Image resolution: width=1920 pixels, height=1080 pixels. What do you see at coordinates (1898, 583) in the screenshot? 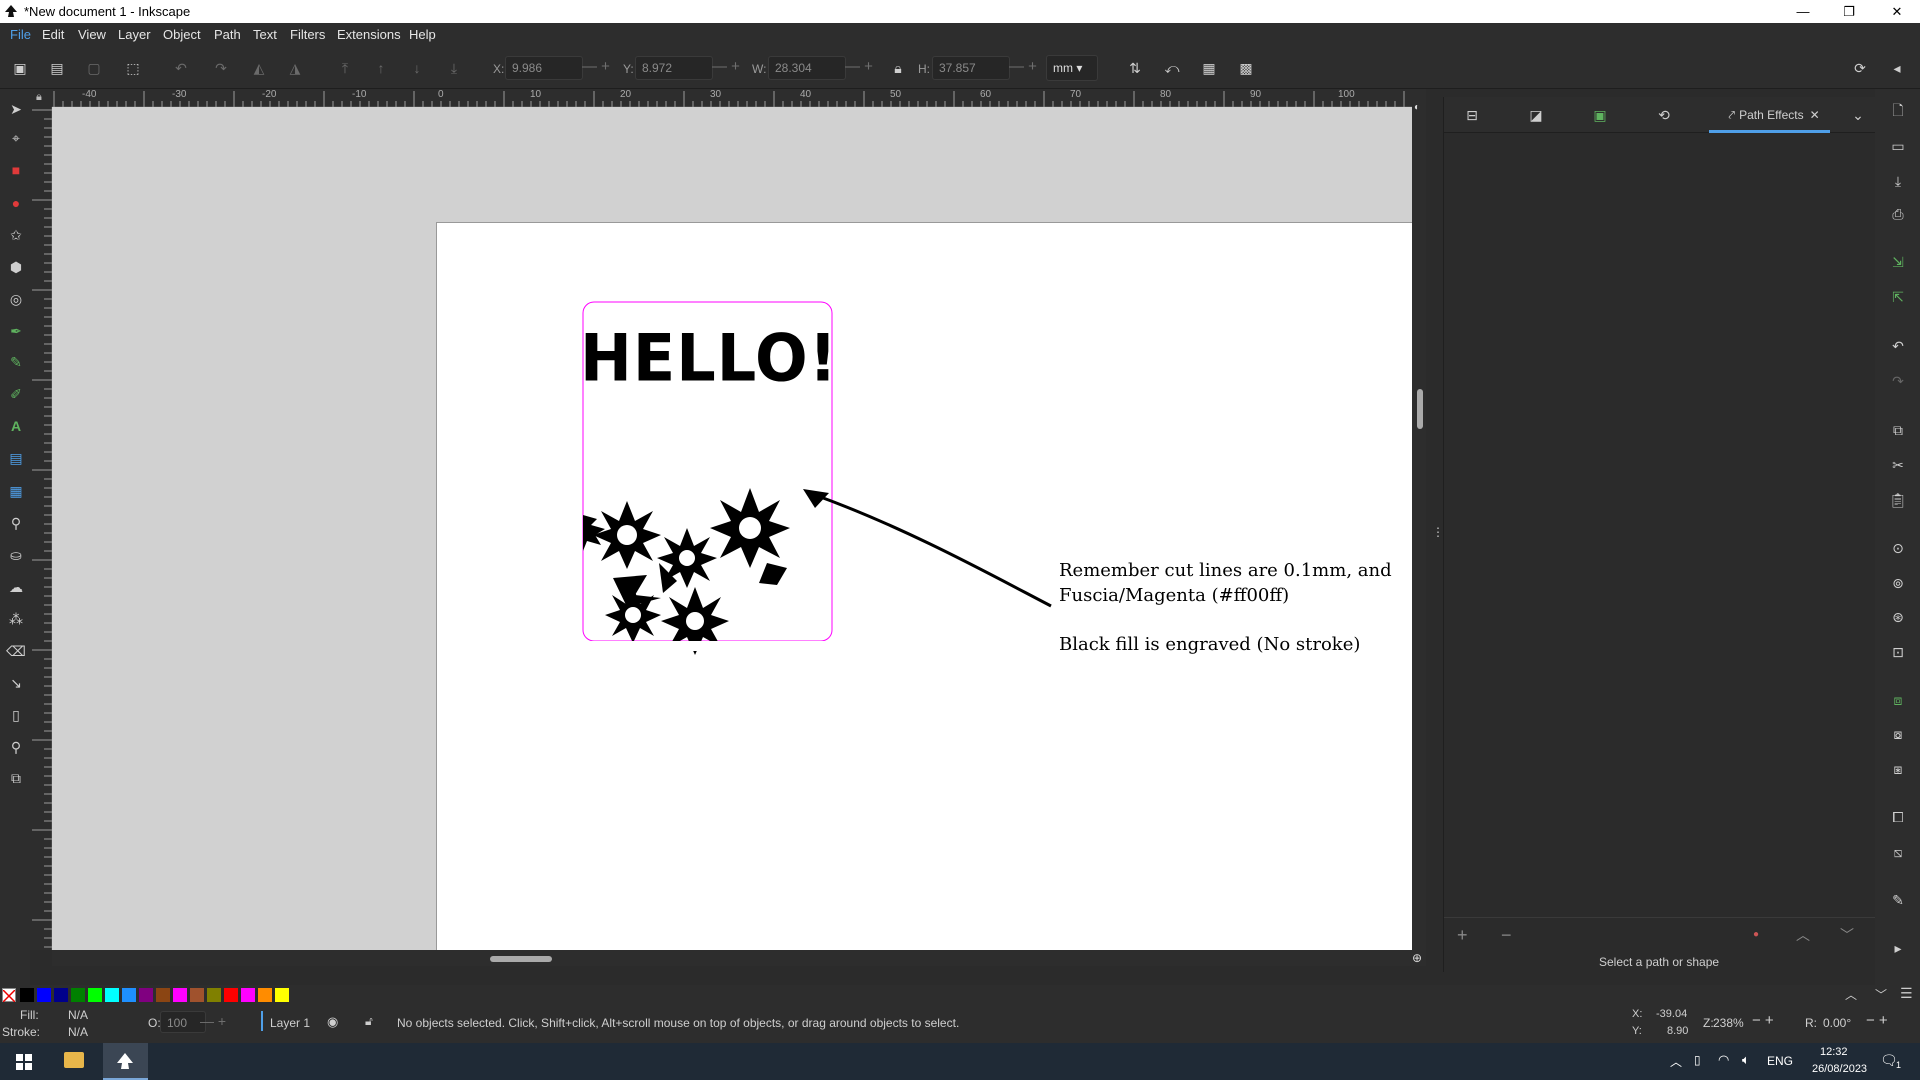
I see `zoom-drawing-icon: ⊚` at bounding box center [1898, 583].